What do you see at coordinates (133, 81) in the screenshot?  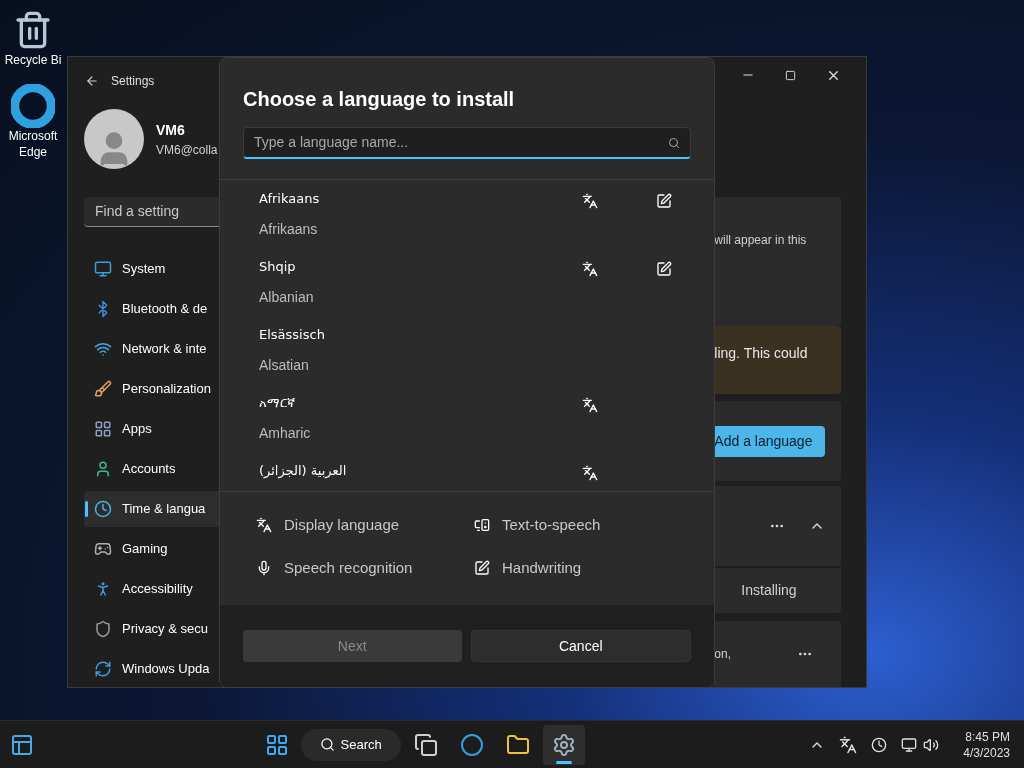 I see `window-title: Settings` at bounding box center [133, 81].